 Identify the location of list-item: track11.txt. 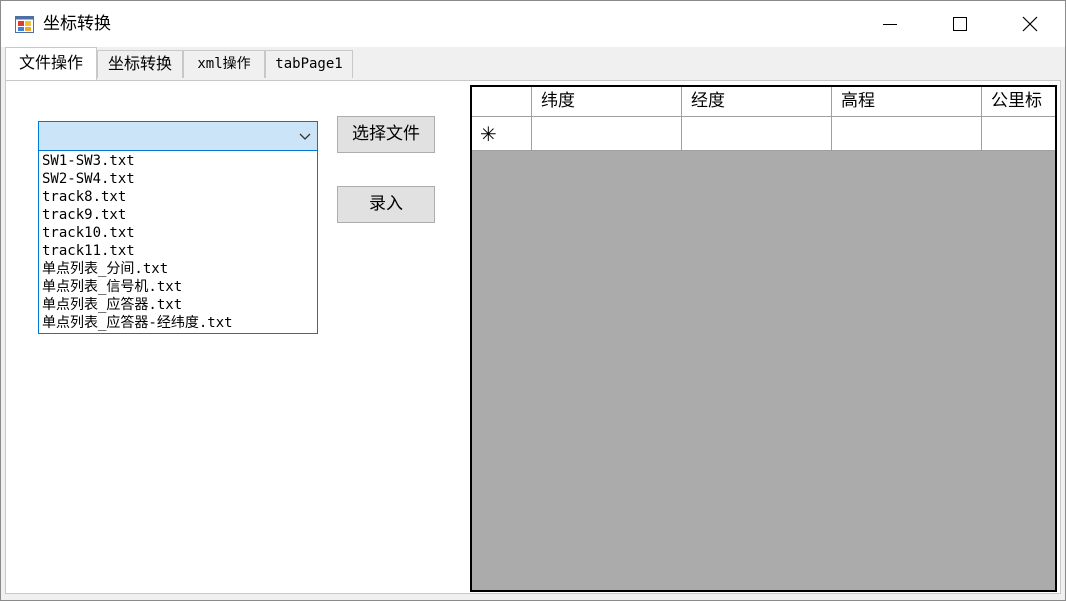
(177, 252).